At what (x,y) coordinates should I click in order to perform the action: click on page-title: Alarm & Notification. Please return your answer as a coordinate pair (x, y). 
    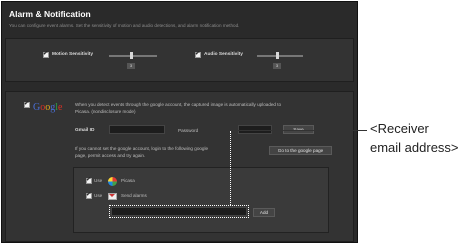
    Looking at the image, I should click on (50, 14).